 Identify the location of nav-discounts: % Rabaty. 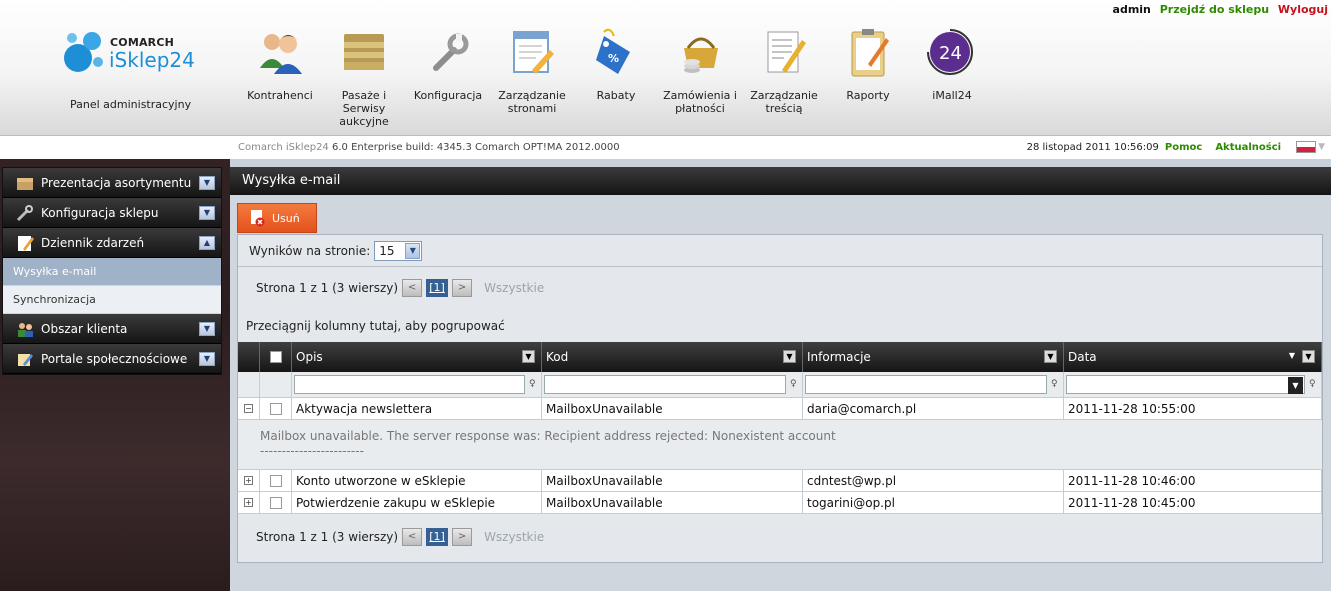
(616, 63).